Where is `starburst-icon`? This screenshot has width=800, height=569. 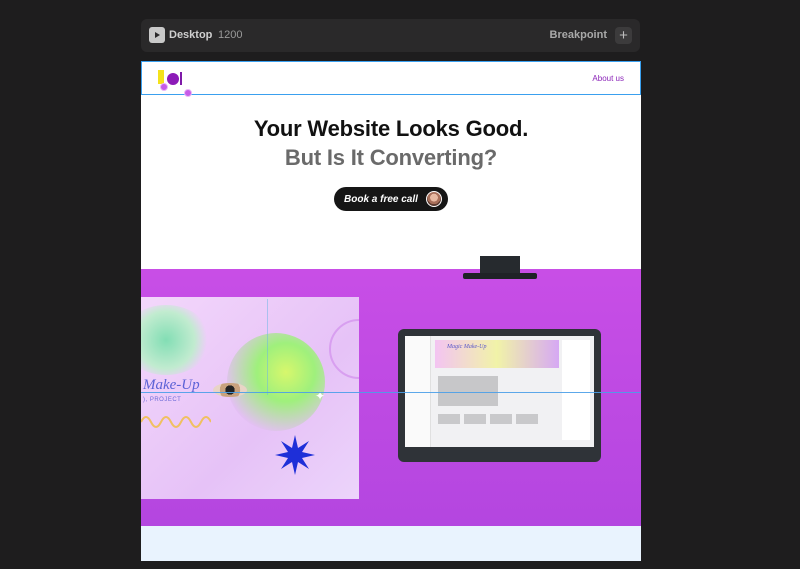 starburst-icon is located at coordinates (295, 455).